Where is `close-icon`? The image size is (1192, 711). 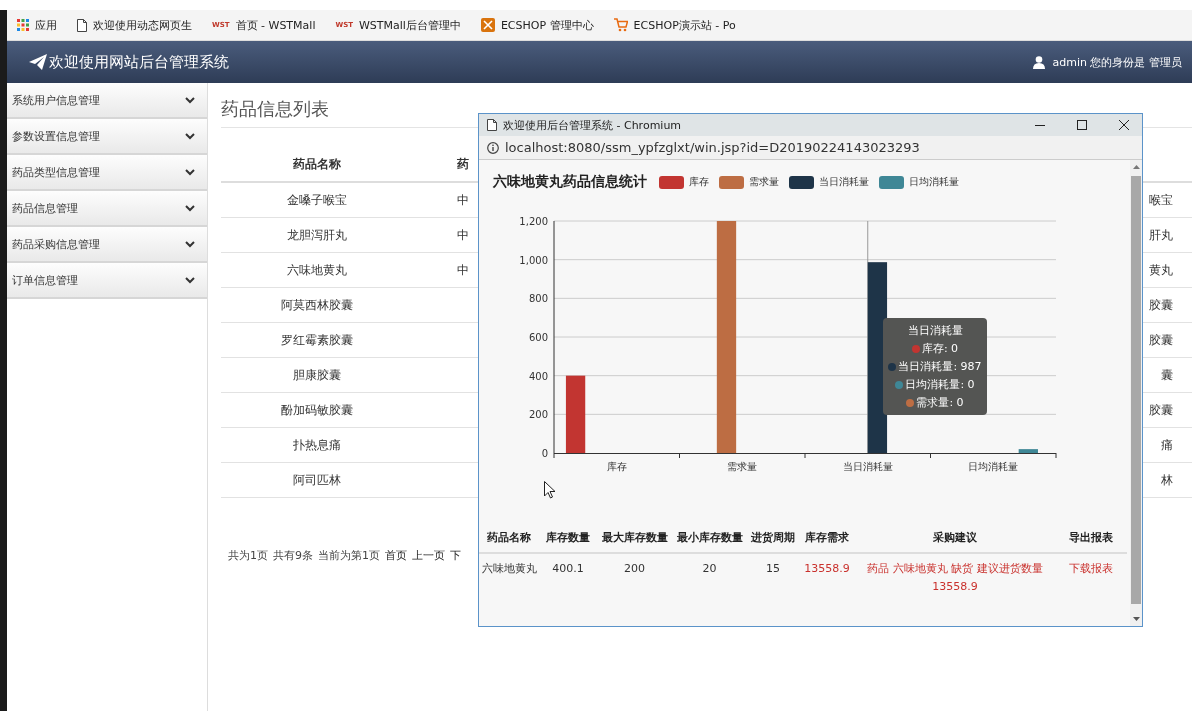
close-icon is located at coordinates (1124, 125).